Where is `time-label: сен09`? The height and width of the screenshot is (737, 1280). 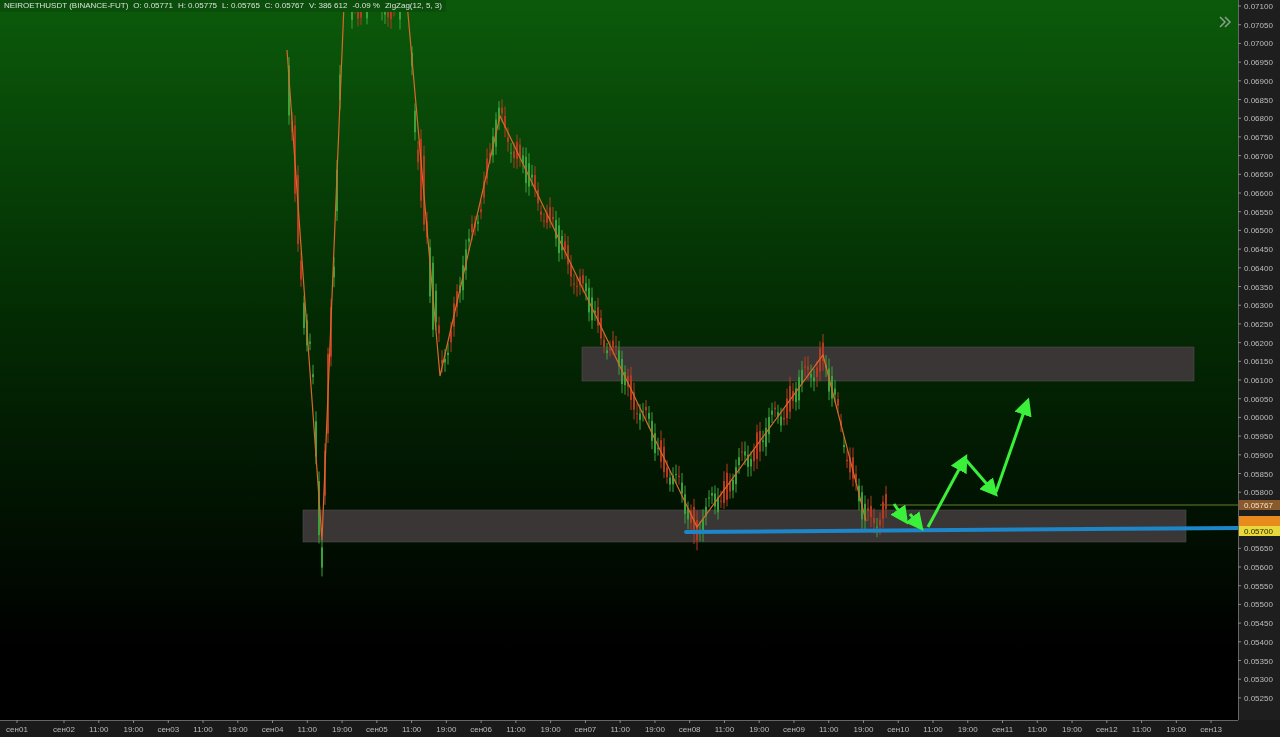
time-label: сен09 is located at coordinates (794, 729).